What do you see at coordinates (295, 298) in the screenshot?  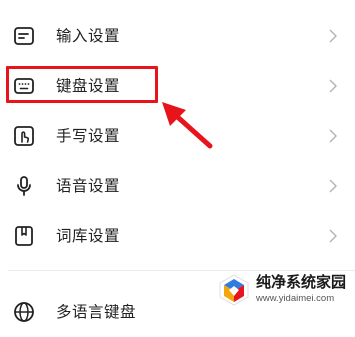 I see `watermark-url: www.yidaimei.com` at bounding box center [295, 298].